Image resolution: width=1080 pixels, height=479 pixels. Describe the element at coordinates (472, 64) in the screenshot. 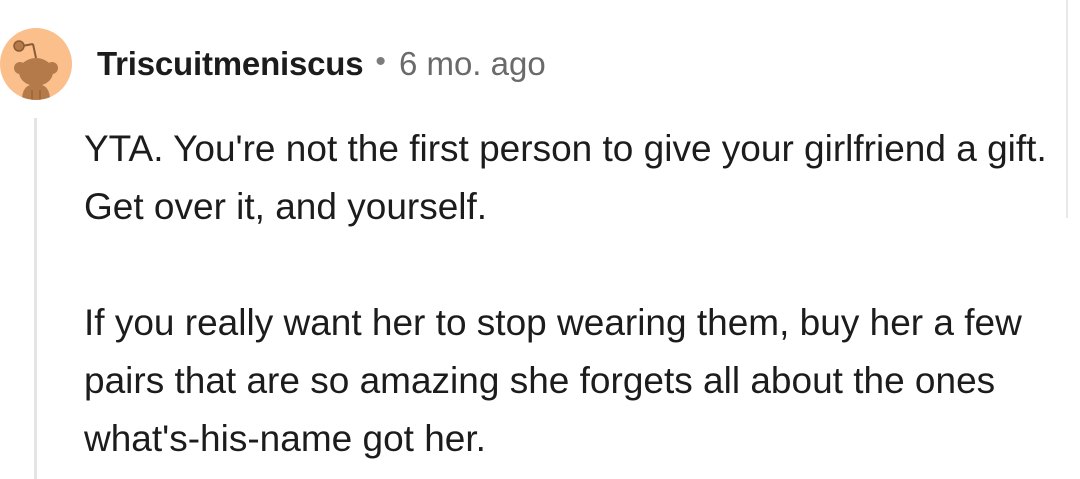

I see `comment-timestamp: 6 mo. ago` at that location.